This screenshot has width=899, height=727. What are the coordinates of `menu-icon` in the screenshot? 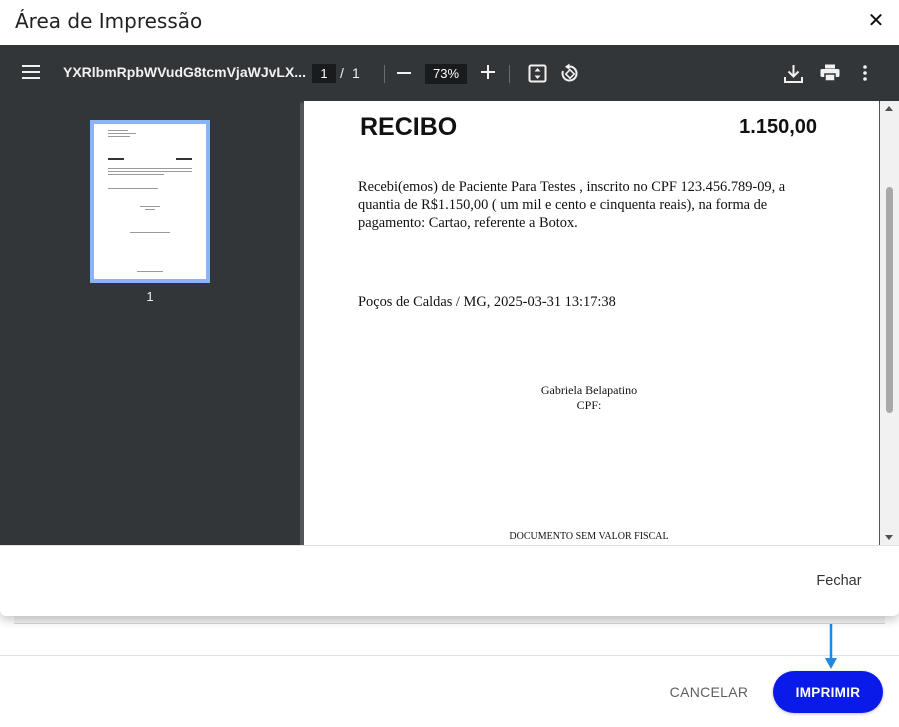 It's located at (31, 73).